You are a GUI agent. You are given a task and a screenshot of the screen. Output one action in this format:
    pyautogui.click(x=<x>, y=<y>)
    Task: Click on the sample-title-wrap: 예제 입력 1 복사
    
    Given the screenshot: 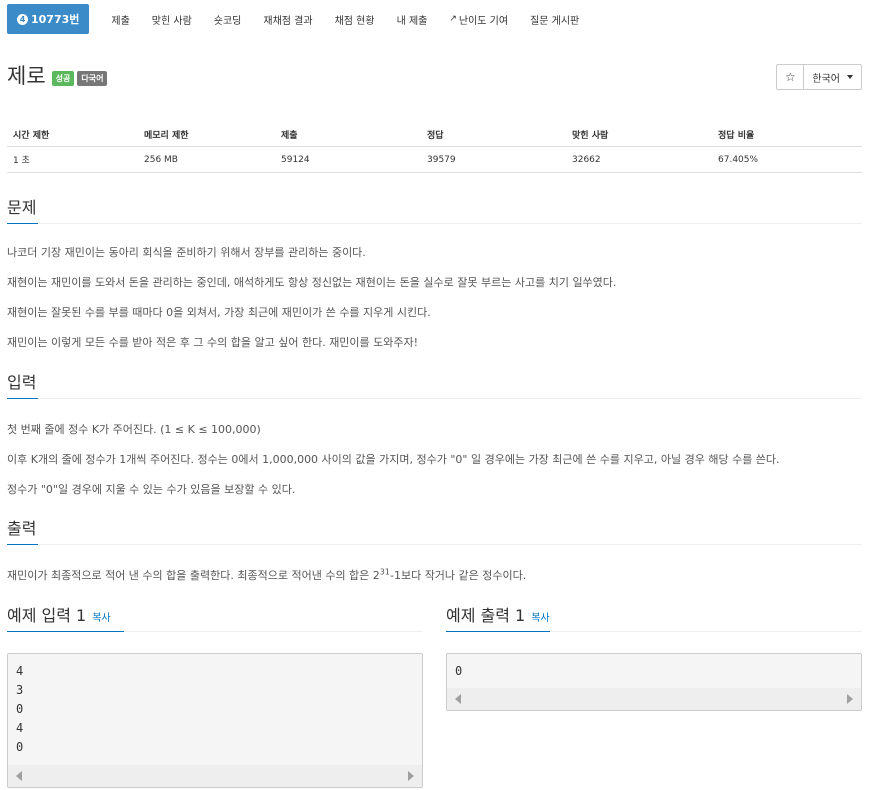 What is the action you would take?
    pyautogui.click(x=215, y=617)
    